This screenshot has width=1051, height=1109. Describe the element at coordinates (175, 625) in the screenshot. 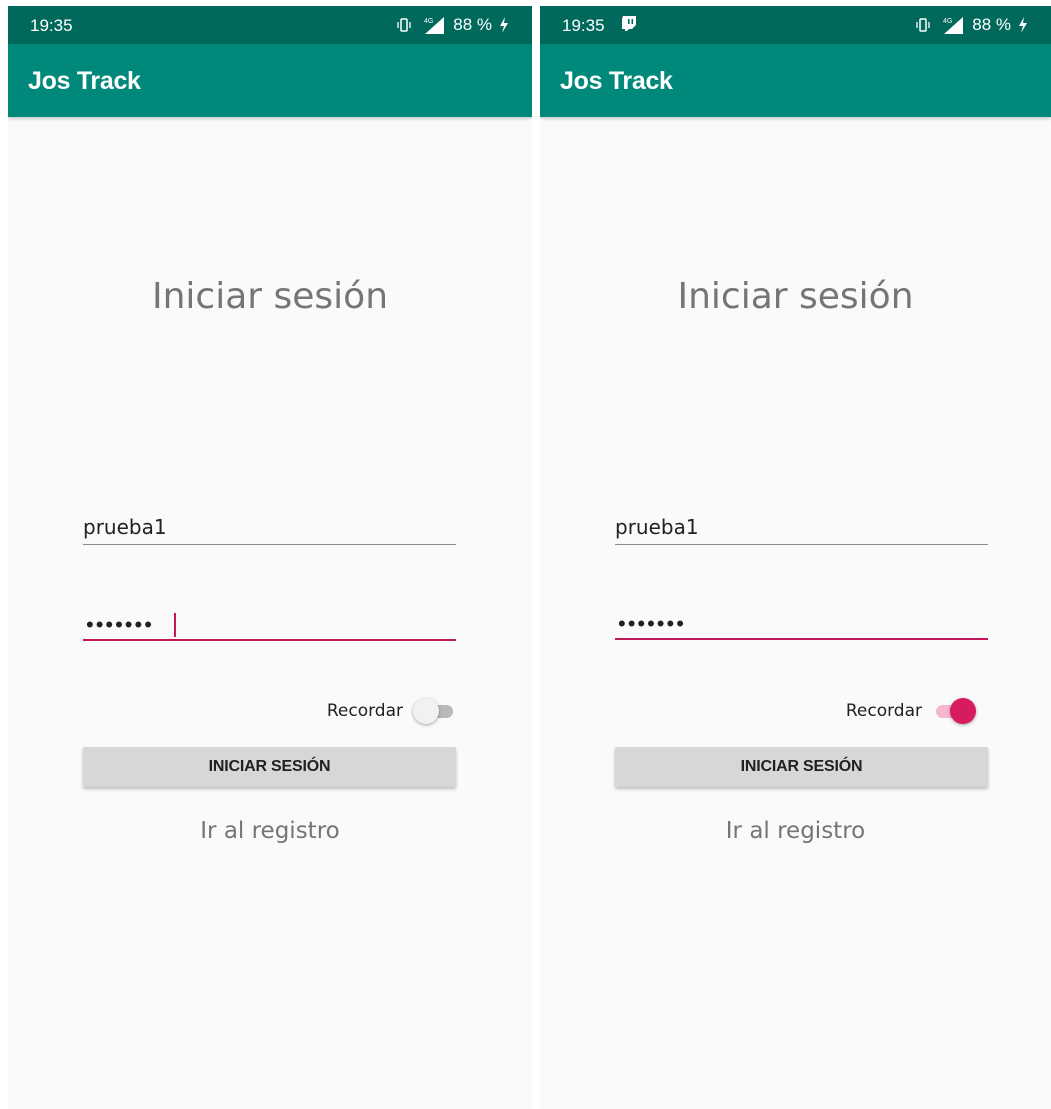

I see `text-cursor` at that location.